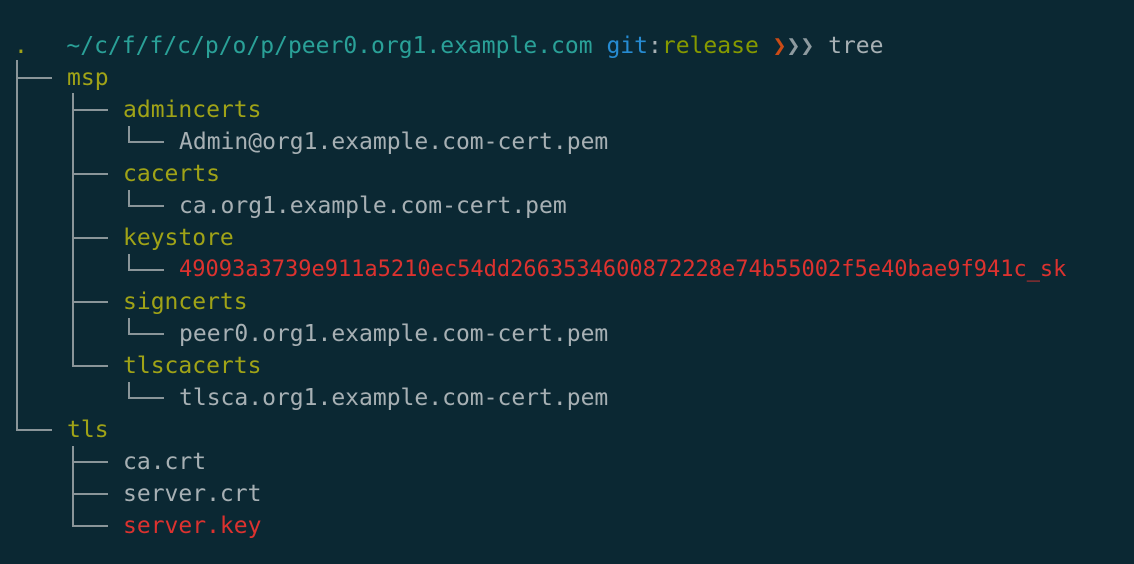 The height and width of the screenshot is (564, 1134). Describe the element at coordinates (178, 238) in the screenshot. I see `tree-dir-keystore: keystore` at that location.